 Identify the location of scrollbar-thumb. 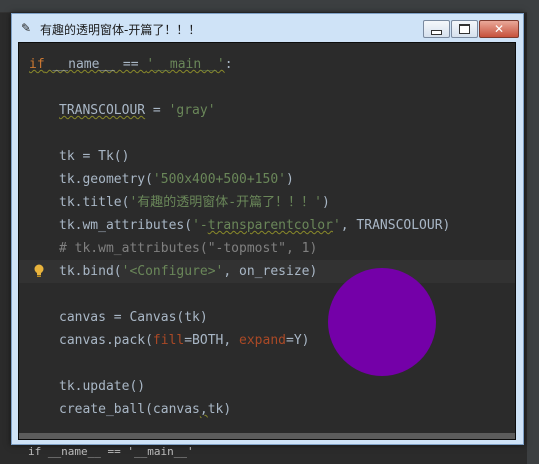
(267, 436).